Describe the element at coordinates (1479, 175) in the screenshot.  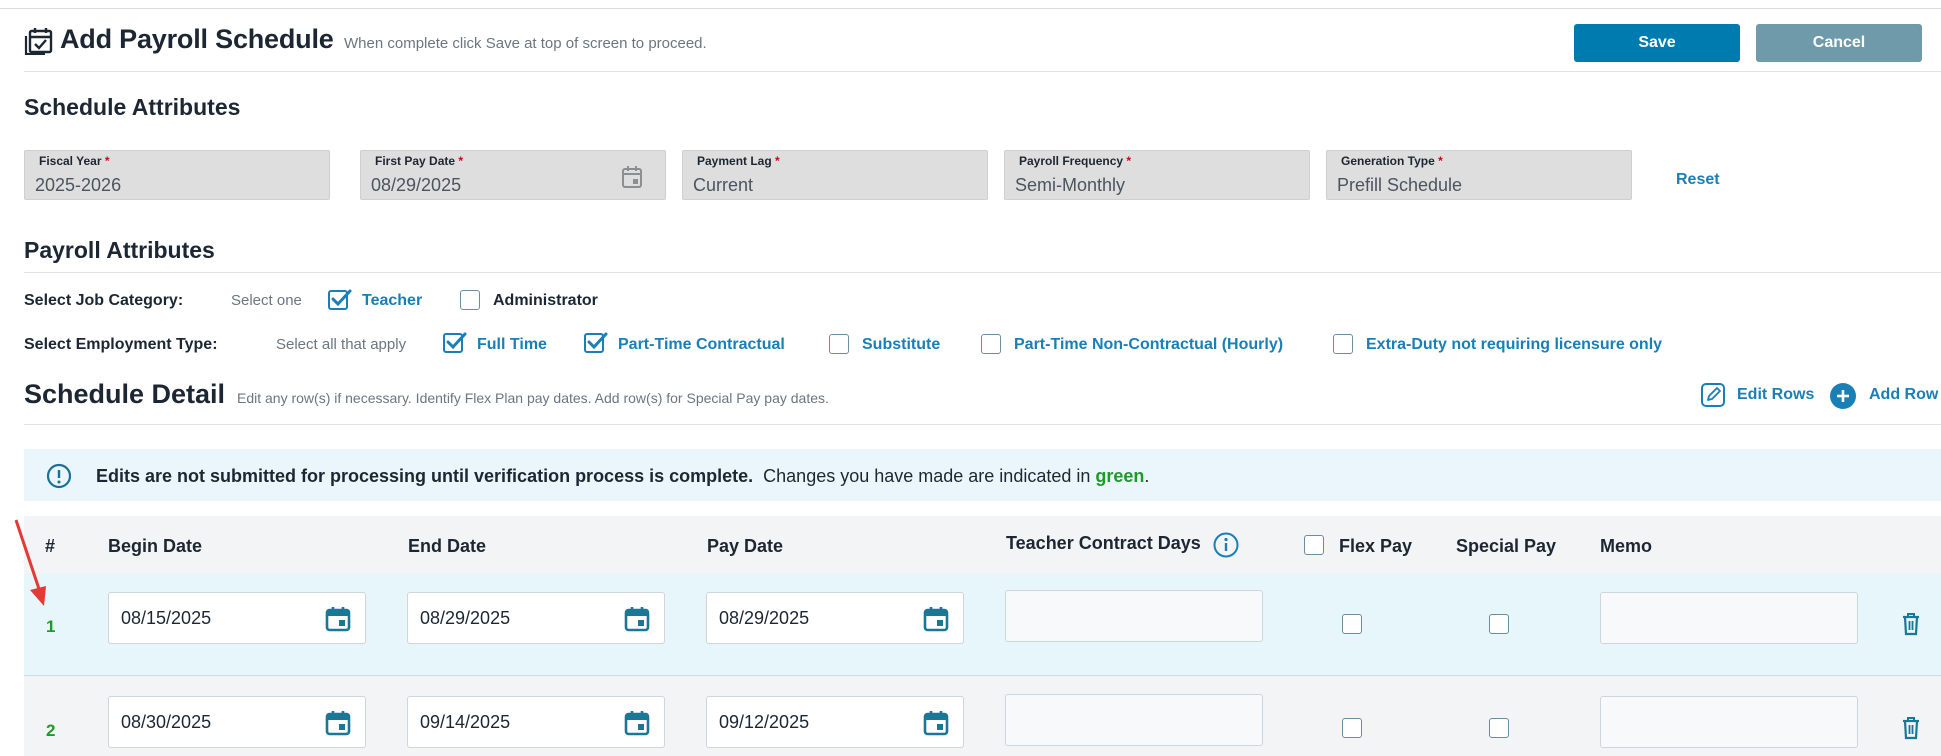
I see `generation-type-field: Generation Type * Prefill Schedule` at that location.